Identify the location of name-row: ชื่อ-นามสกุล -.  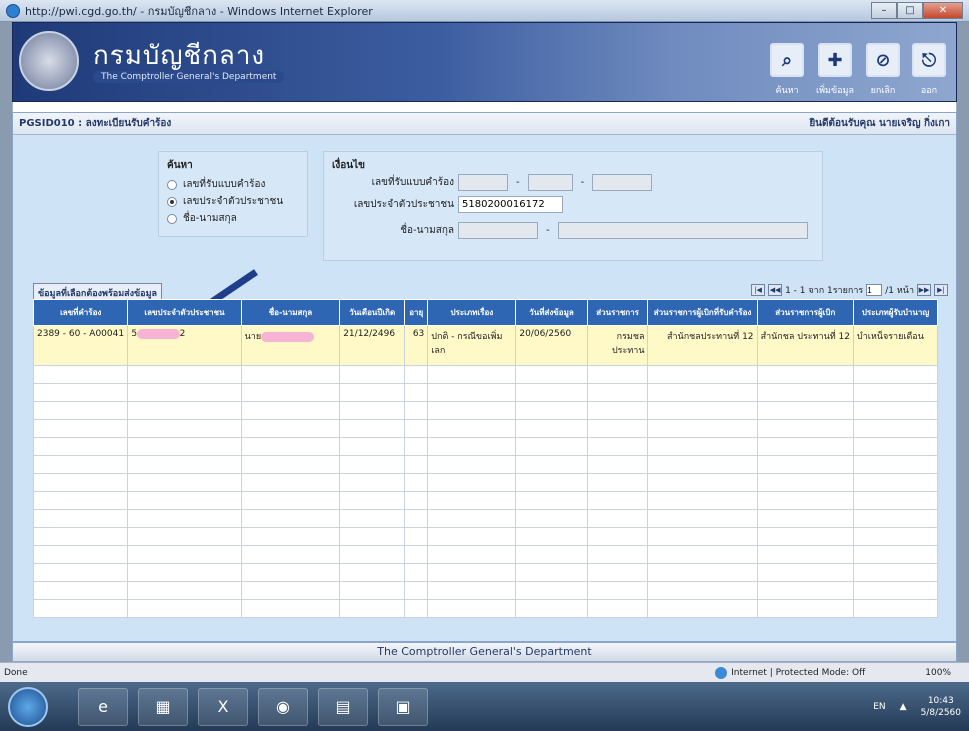
(571, 230).